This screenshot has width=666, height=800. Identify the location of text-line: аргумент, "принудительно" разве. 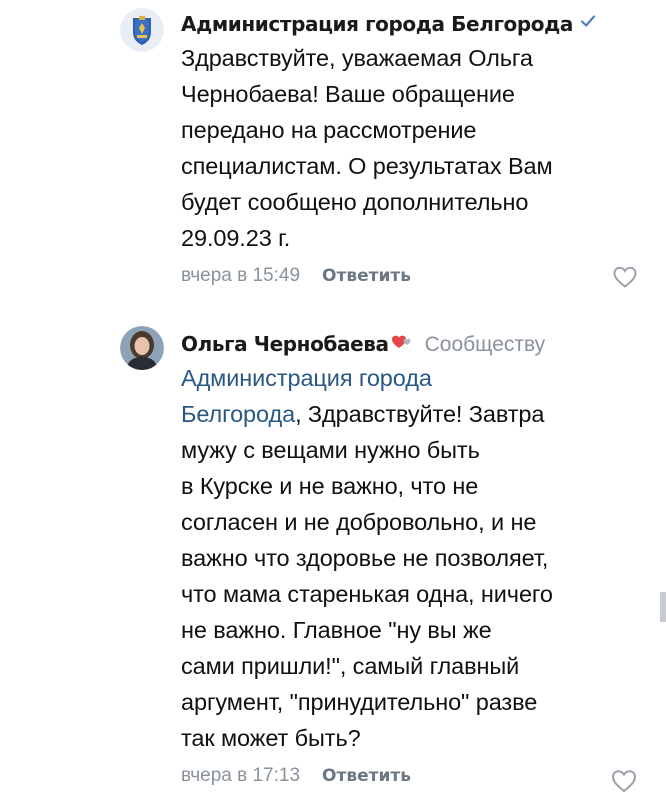
(359, 702).